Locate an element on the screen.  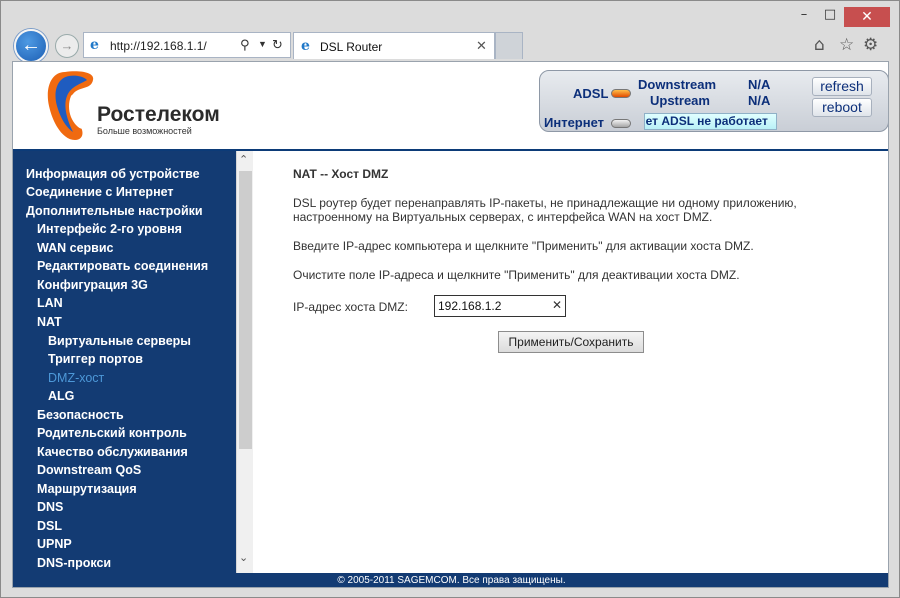
arrow-right-icon: → is located at coordinates (67, 45).